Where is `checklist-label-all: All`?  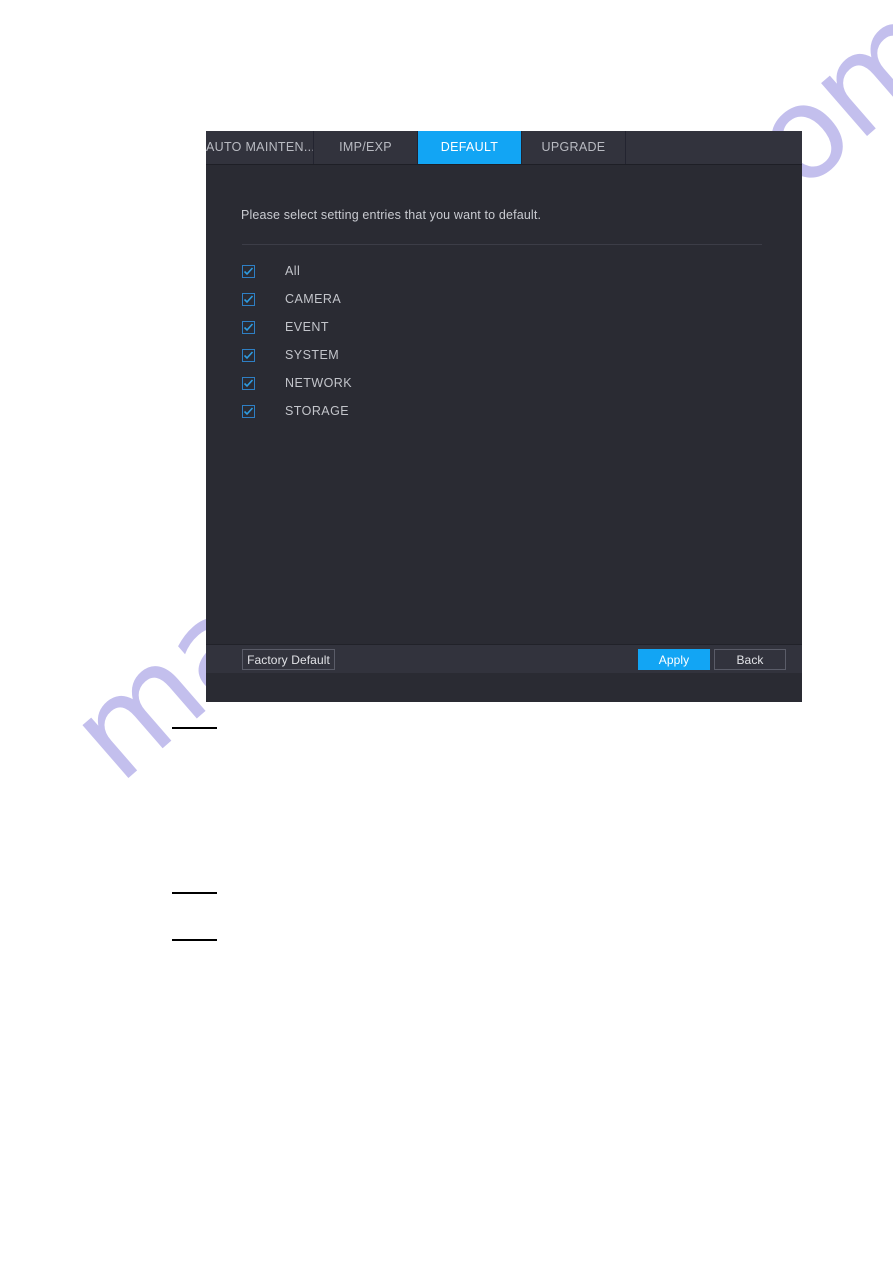
checklist-label-all: All is located at coordinates (293, 271).